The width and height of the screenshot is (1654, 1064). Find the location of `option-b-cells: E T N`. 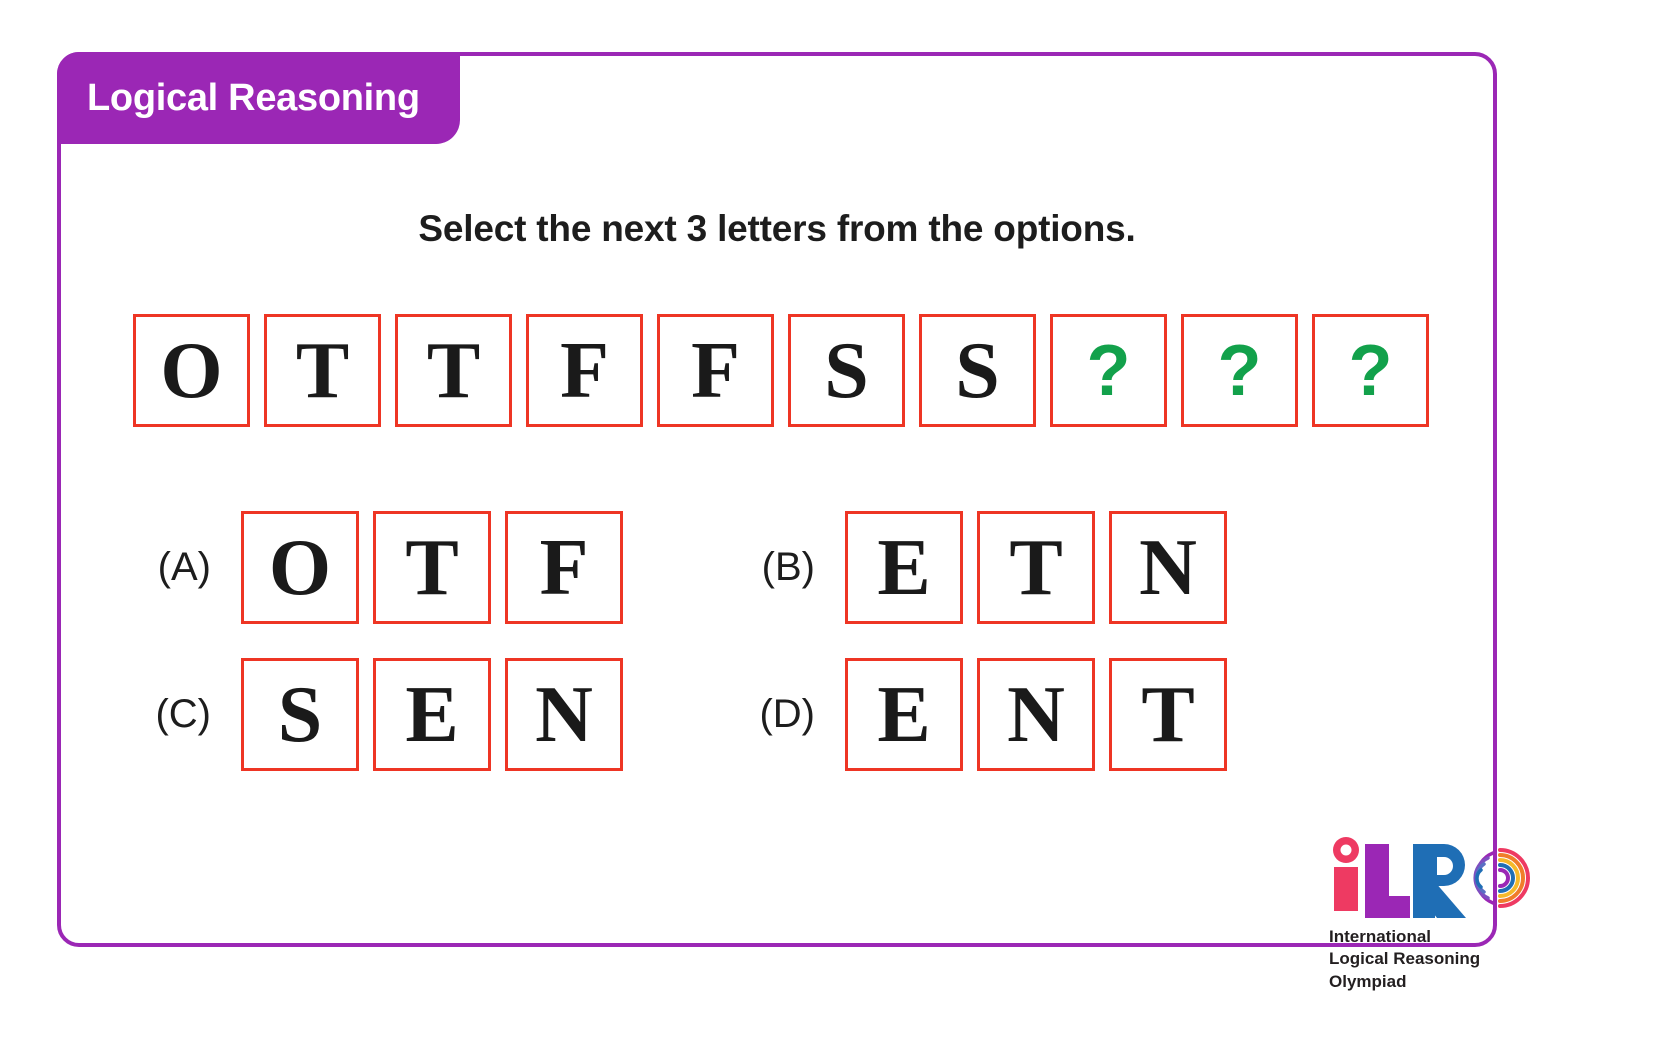

option-b-cells: E T N is located at coordinates (1036, 567).